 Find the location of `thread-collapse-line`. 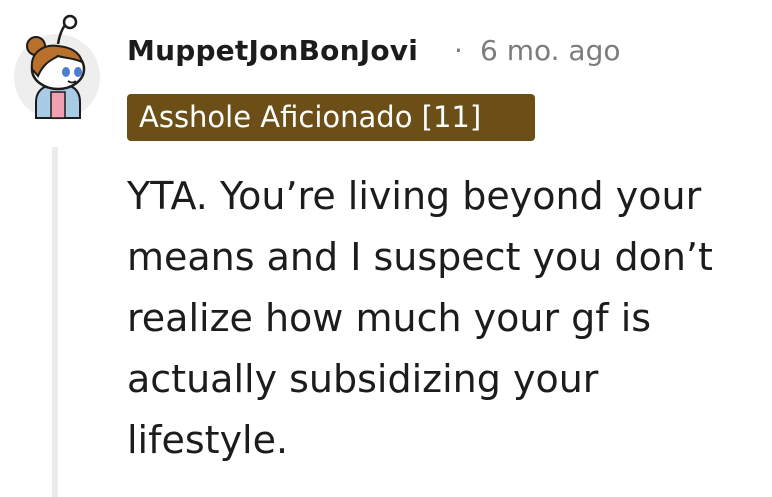

thread-collapse-line is located at coordinates (55, 322).